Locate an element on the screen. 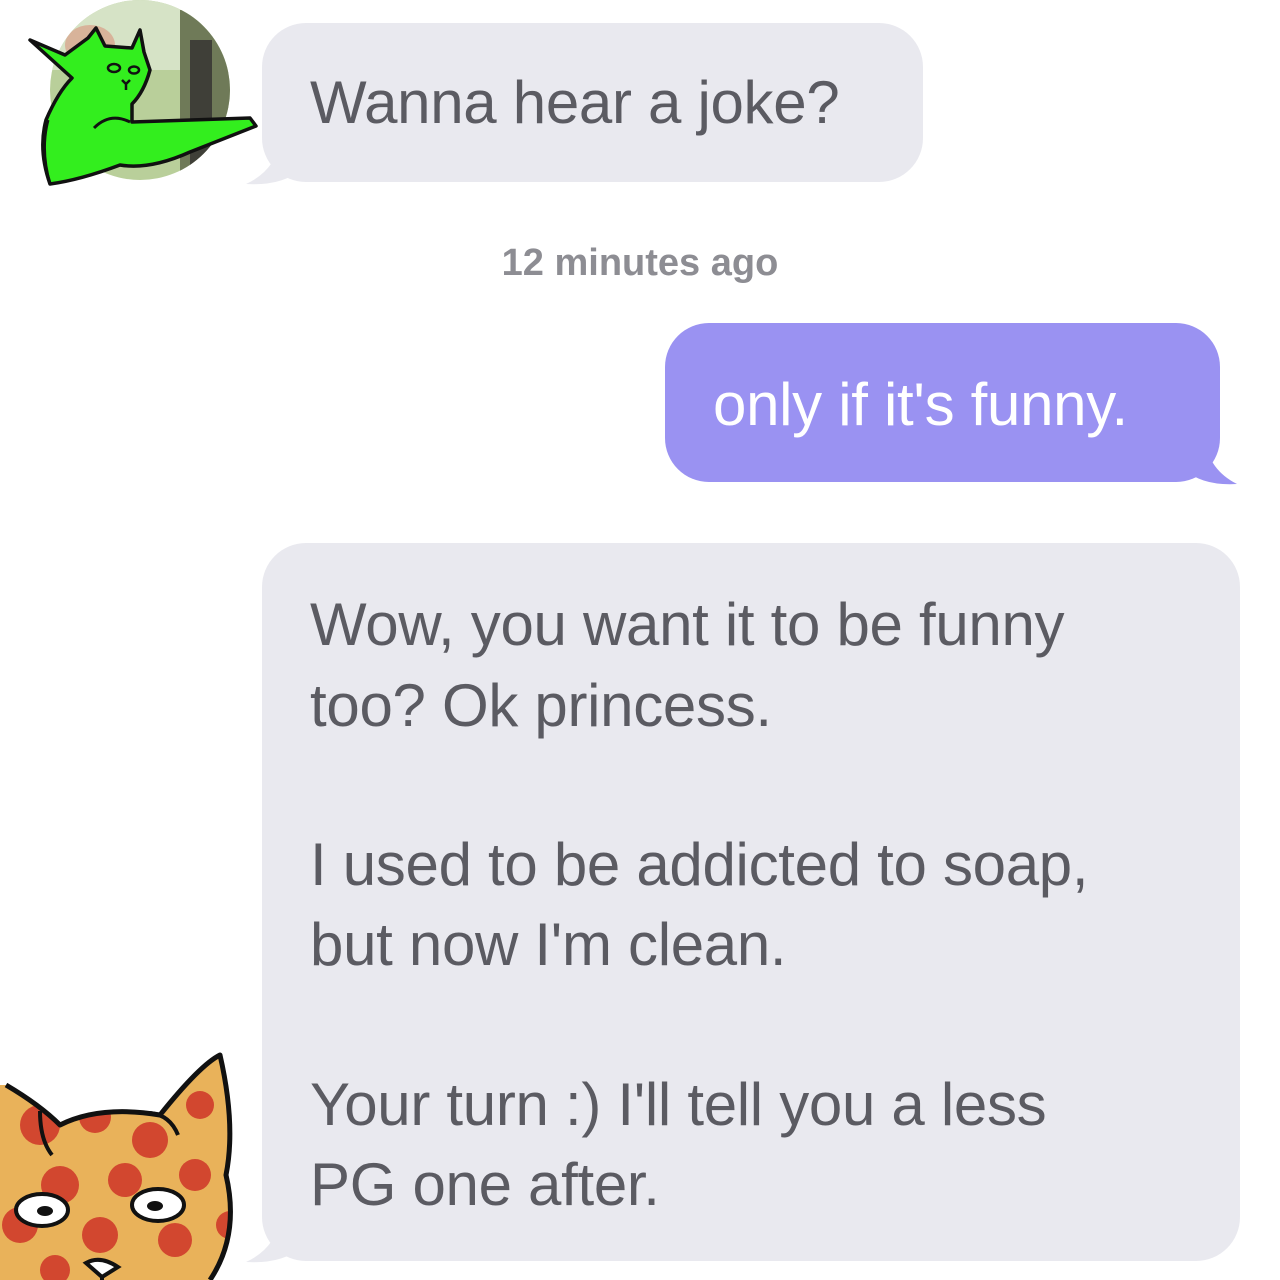  message-bubble-incoming: Wanna hear a joke? is located at coordinates (592, 102).